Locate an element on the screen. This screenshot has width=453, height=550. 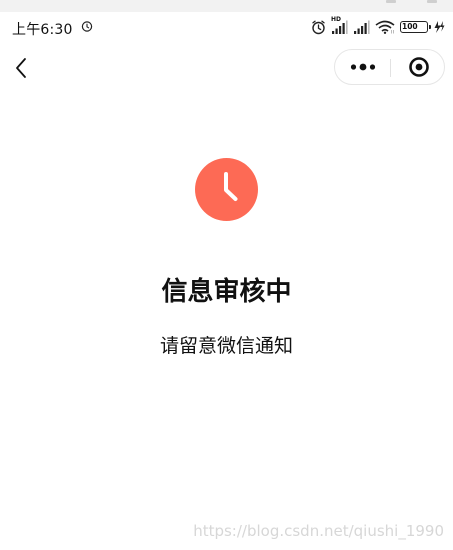
more-button is located at coordinates (362, 67).